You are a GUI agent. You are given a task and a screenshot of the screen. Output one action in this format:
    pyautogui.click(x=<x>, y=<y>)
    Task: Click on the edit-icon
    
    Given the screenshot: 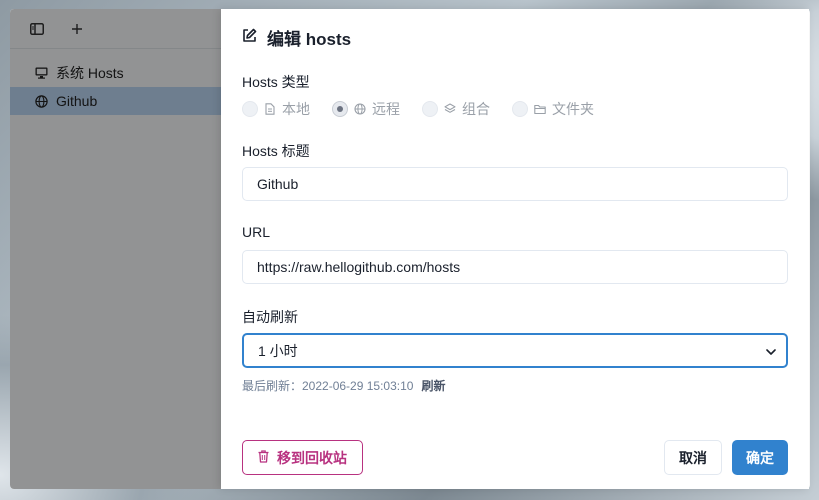 What is the action you would take?
    pyautogui.click(x=249, y=38)
    